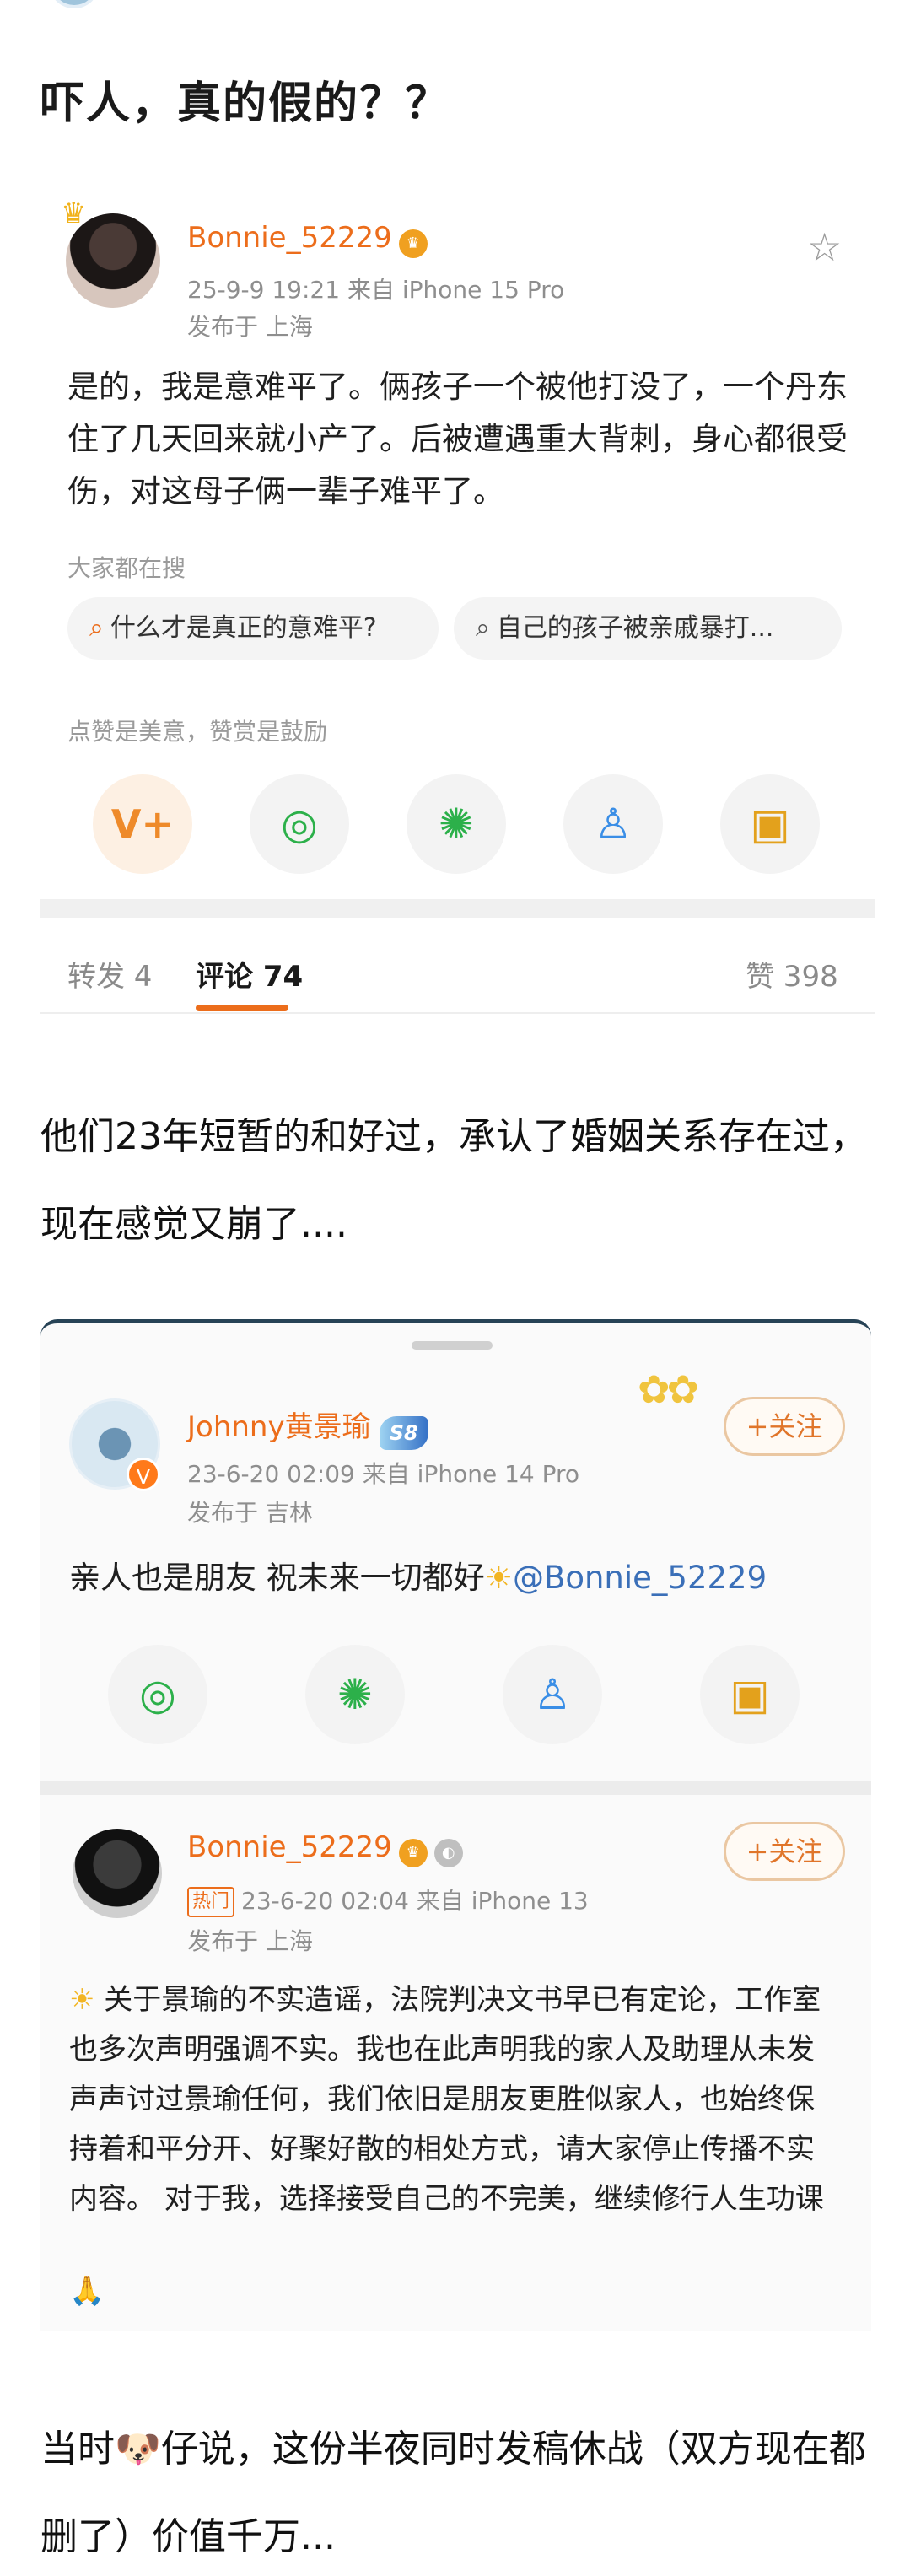 This screenshot has height=2576, width=910. What do you see at coordinates (211, 1902) in the screenshot?
I see `hot-tag: 热门` at bounding box center [211, 1902].